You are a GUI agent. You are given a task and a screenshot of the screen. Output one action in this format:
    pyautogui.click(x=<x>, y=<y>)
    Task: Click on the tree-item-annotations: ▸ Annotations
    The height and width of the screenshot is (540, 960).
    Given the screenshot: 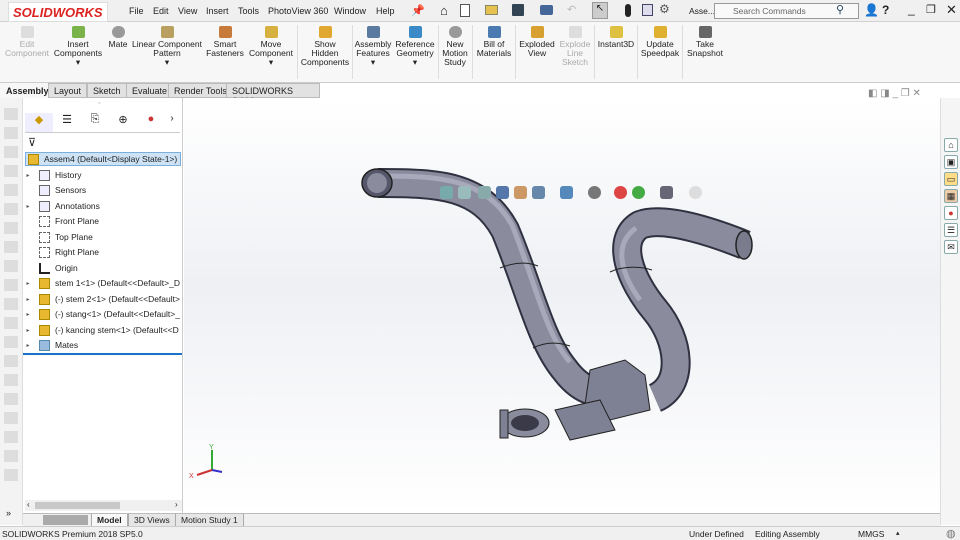 What is the action you would take?
    pyautogui.click(x=61, y=206)
    